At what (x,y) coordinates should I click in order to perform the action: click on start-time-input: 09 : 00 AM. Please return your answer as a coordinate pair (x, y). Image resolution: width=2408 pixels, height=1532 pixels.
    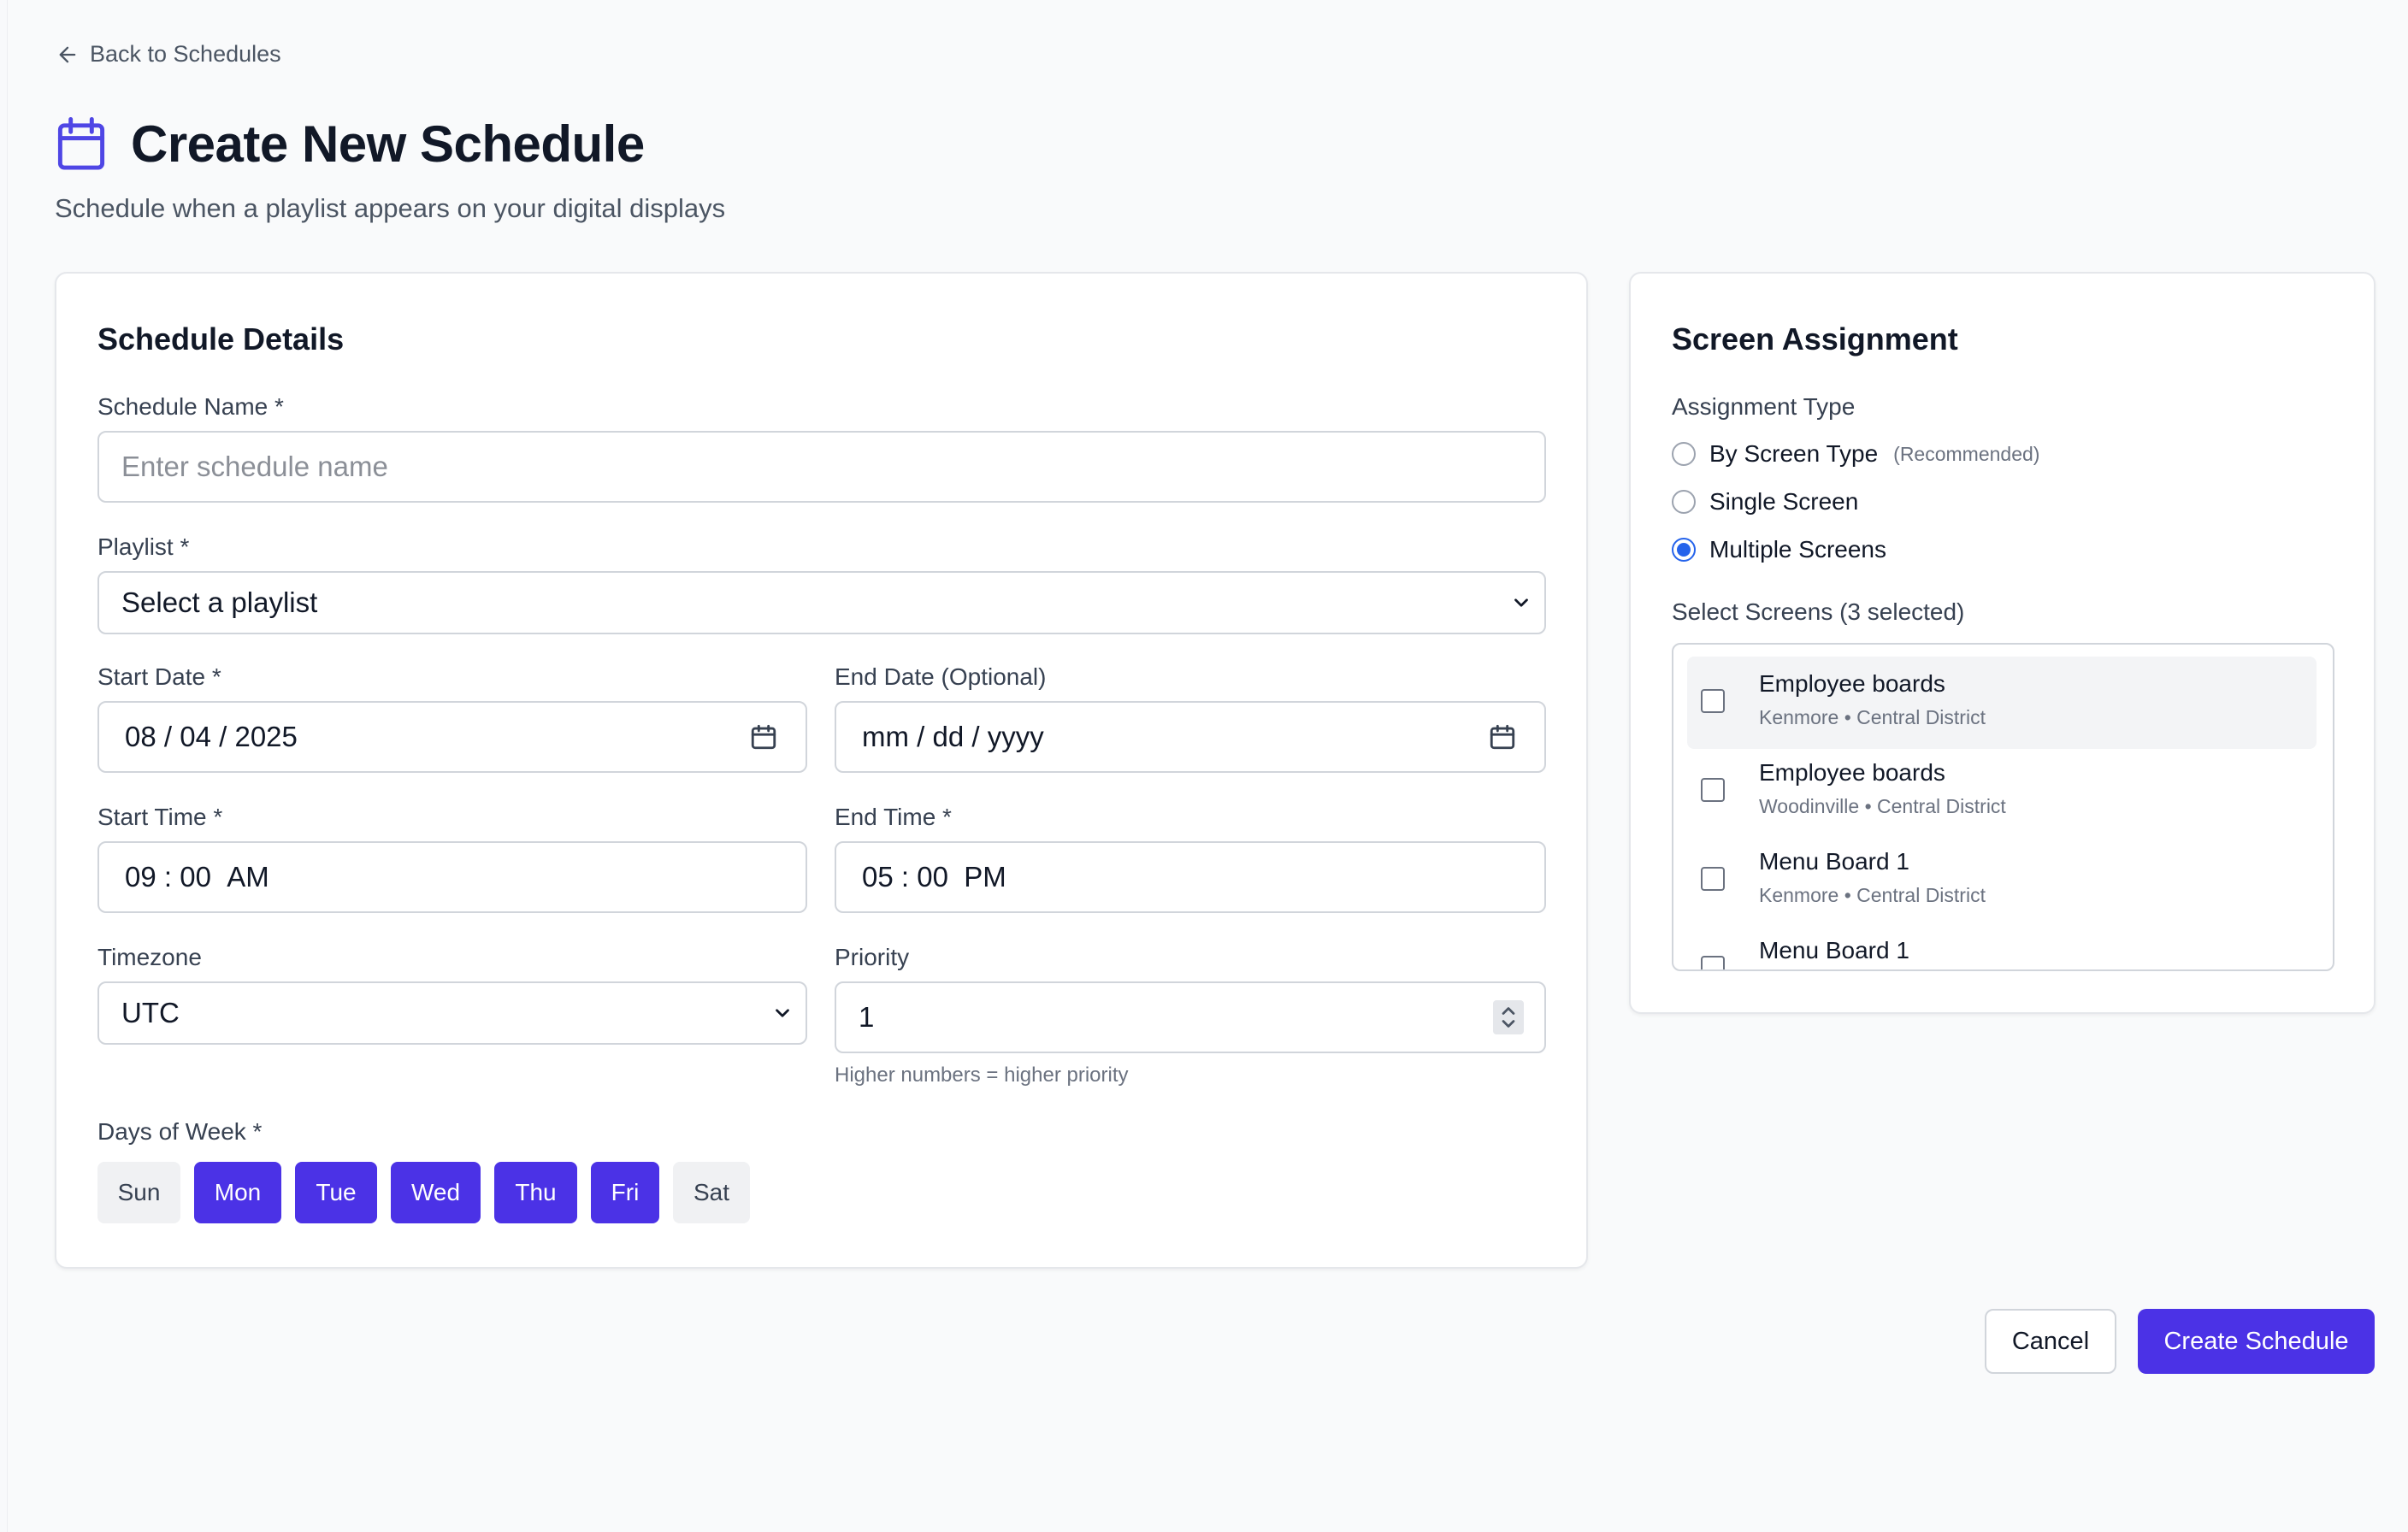
    Looking at the image, I should click on (452, 877).